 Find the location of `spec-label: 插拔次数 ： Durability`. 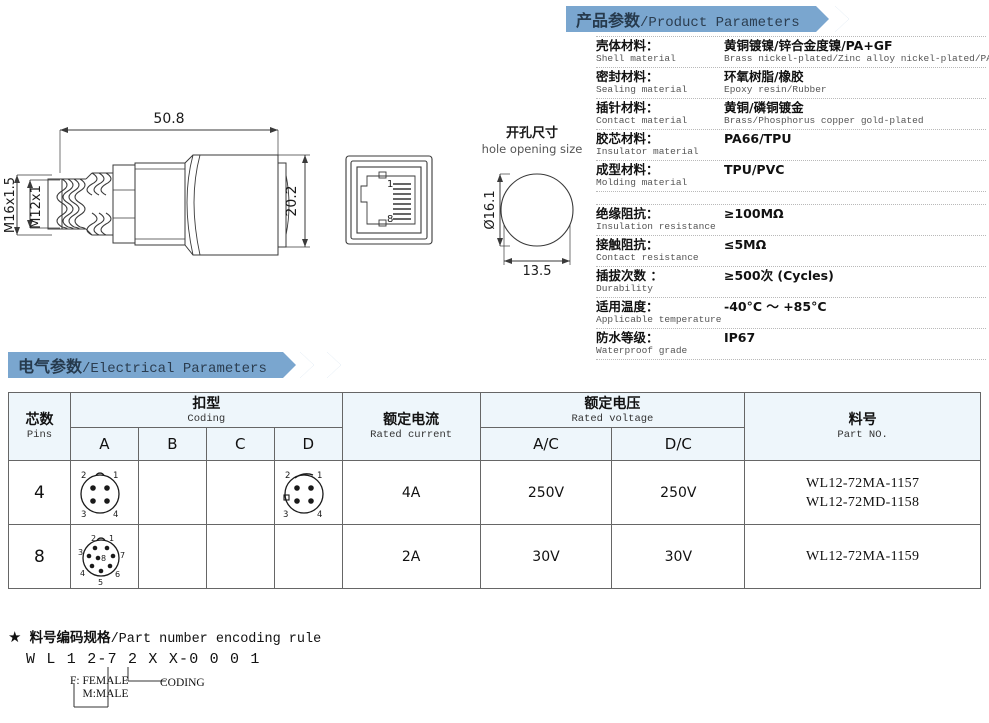

spec-label: 插拔次数 ： Durability is located at coordinates (660, 281).